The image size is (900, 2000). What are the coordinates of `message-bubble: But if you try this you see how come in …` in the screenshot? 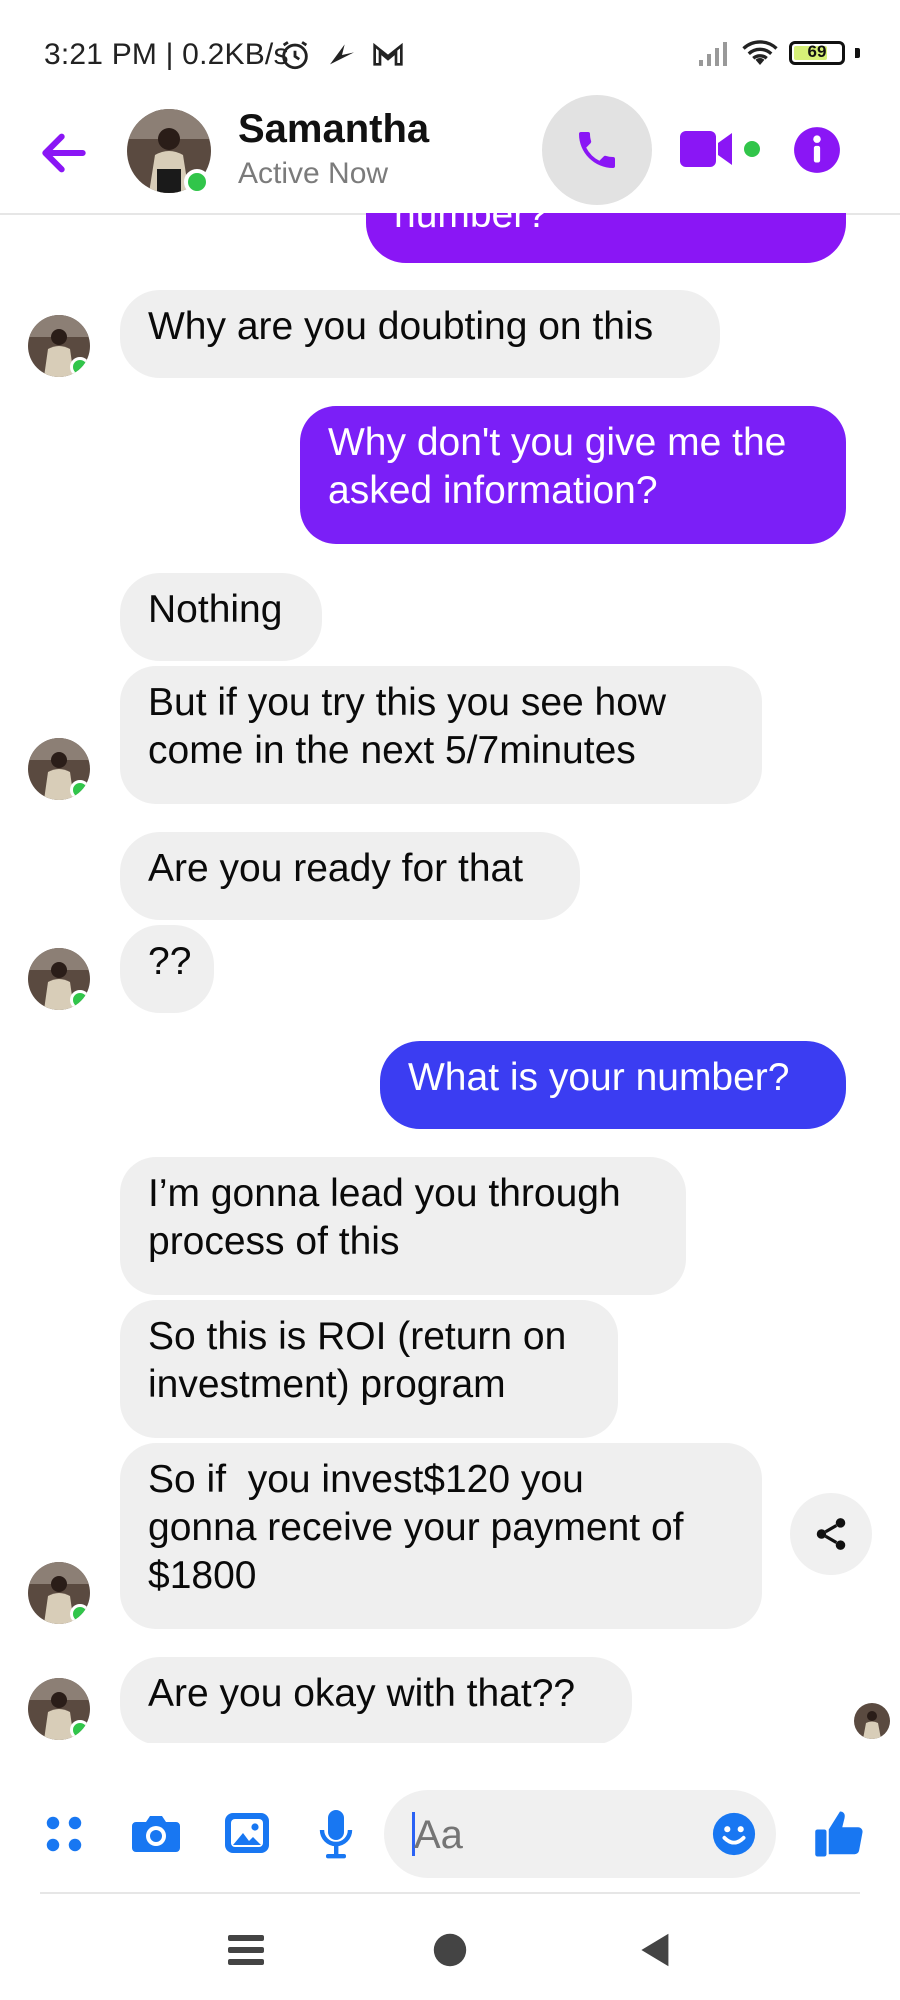 It's located at (441, 735).